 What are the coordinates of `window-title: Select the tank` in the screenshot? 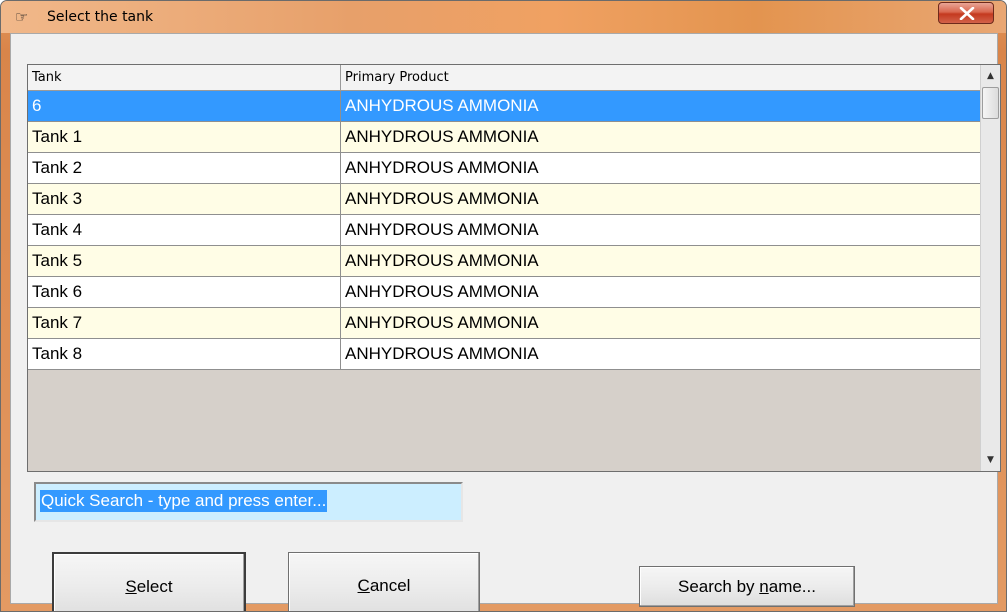 It's located at (100, 17).